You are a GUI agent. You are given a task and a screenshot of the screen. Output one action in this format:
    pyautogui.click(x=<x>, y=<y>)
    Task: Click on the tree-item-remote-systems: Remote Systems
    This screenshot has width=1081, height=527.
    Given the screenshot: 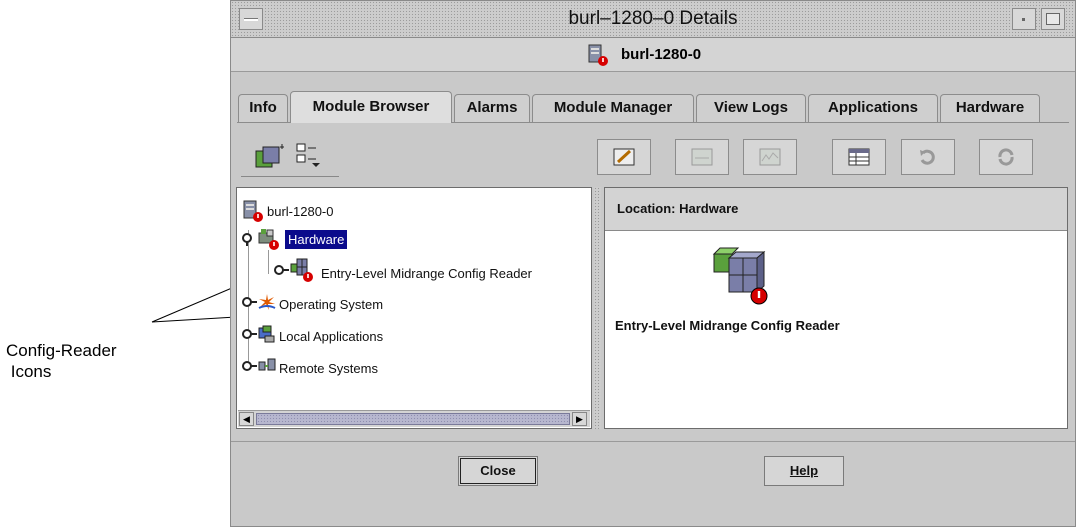 What is the action you would take?
    pyautogui.click(x=328, y=368)
    